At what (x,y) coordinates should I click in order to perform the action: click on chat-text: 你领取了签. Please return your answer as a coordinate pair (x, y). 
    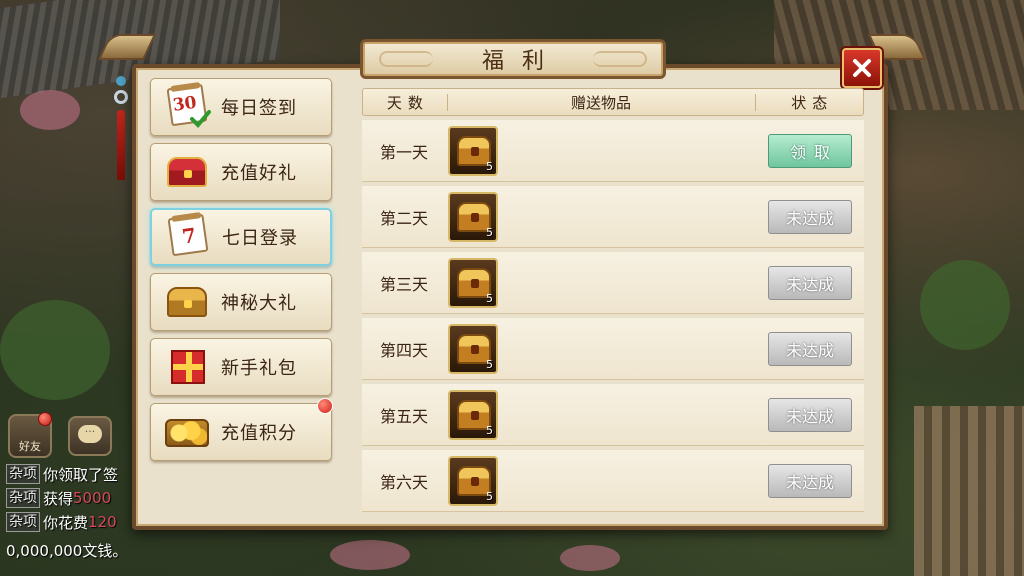
    Looking at the image, I should click on (81, 474).